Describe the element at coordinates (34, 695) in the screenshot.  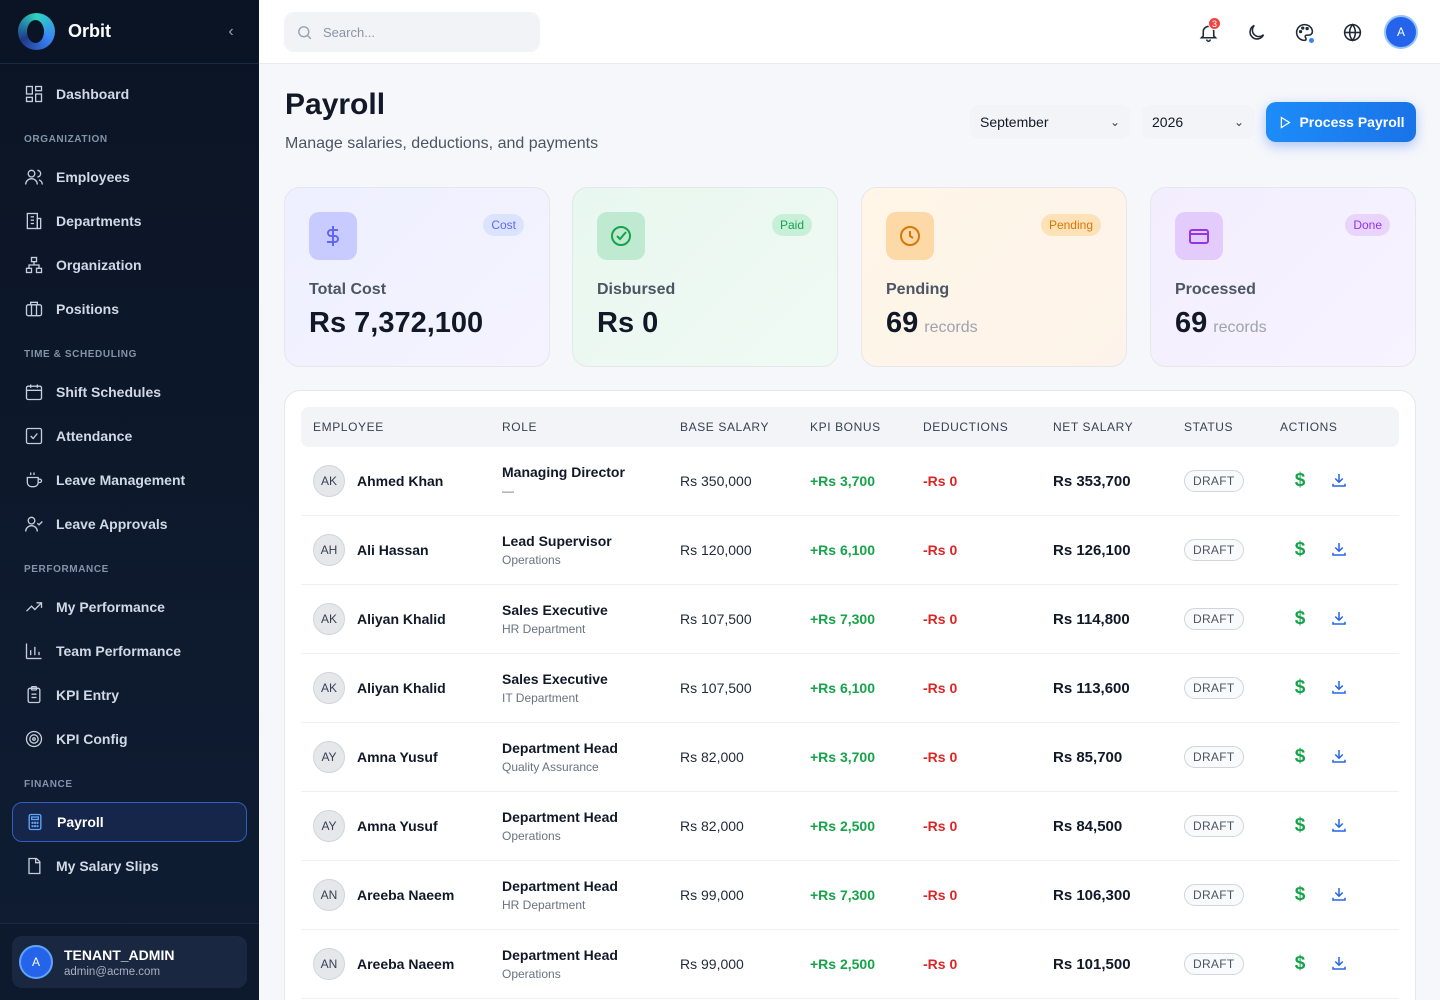
I see `clipboard-icon` at that location.